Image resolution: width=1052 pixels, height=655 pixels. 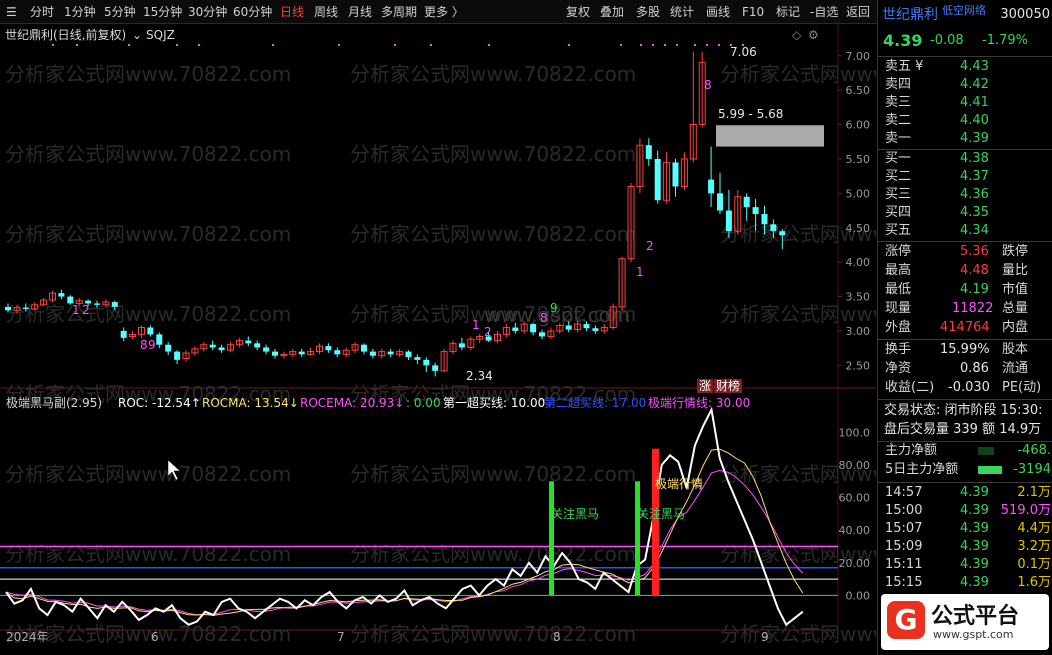 What do you see at coordinates (973, 634) in the screenshot?
I see `brand-url: www.gspt.com` at bounding box center [973, 634].